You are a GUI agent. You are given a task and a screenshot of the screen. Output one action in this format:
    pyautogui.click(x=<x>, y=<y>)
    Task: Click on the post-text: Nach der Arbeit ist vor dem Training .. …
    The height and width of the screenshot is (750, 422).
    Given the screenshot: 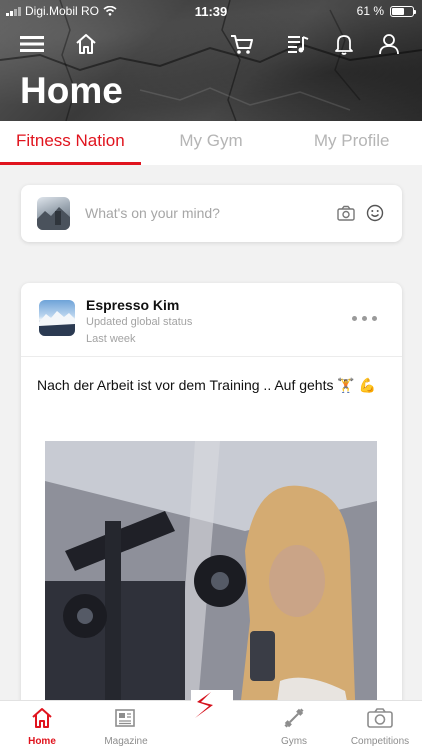 What is the action you would take?
    pyautogui.click(x=207, y=385)
    